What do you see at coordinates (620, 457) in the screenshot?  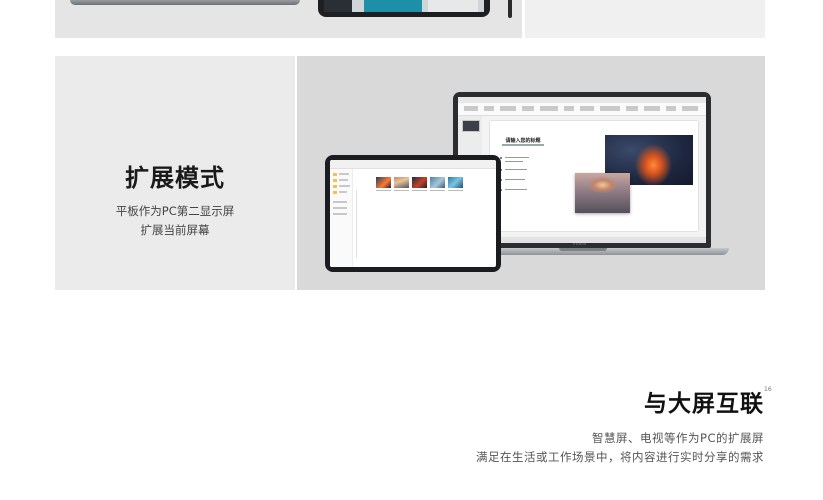 I see `big-screen-desc-line2: 满足在生活或工作场景中，将内容进行实时分享的需求` at bounding box center [620, 457].